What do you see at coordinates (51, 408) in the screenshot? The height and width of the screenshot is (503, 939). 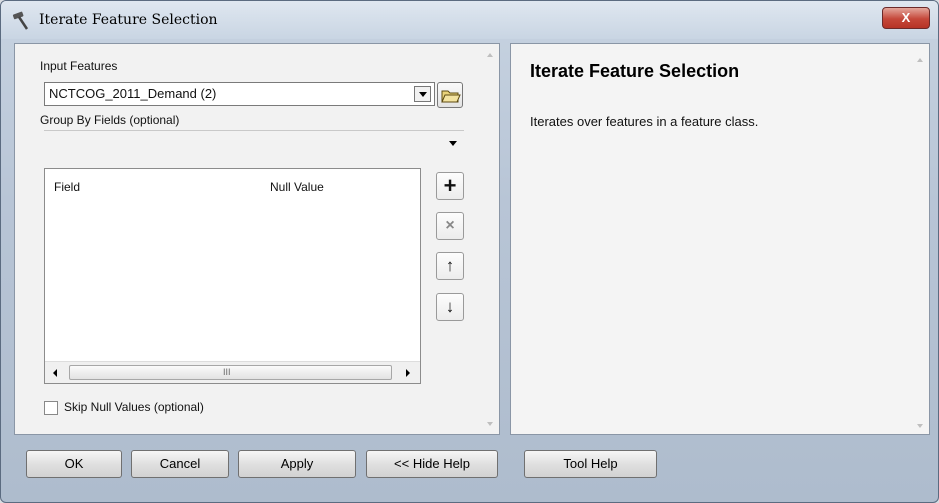 I see `skip-null-checkbox` at bounding box center [51, 408].